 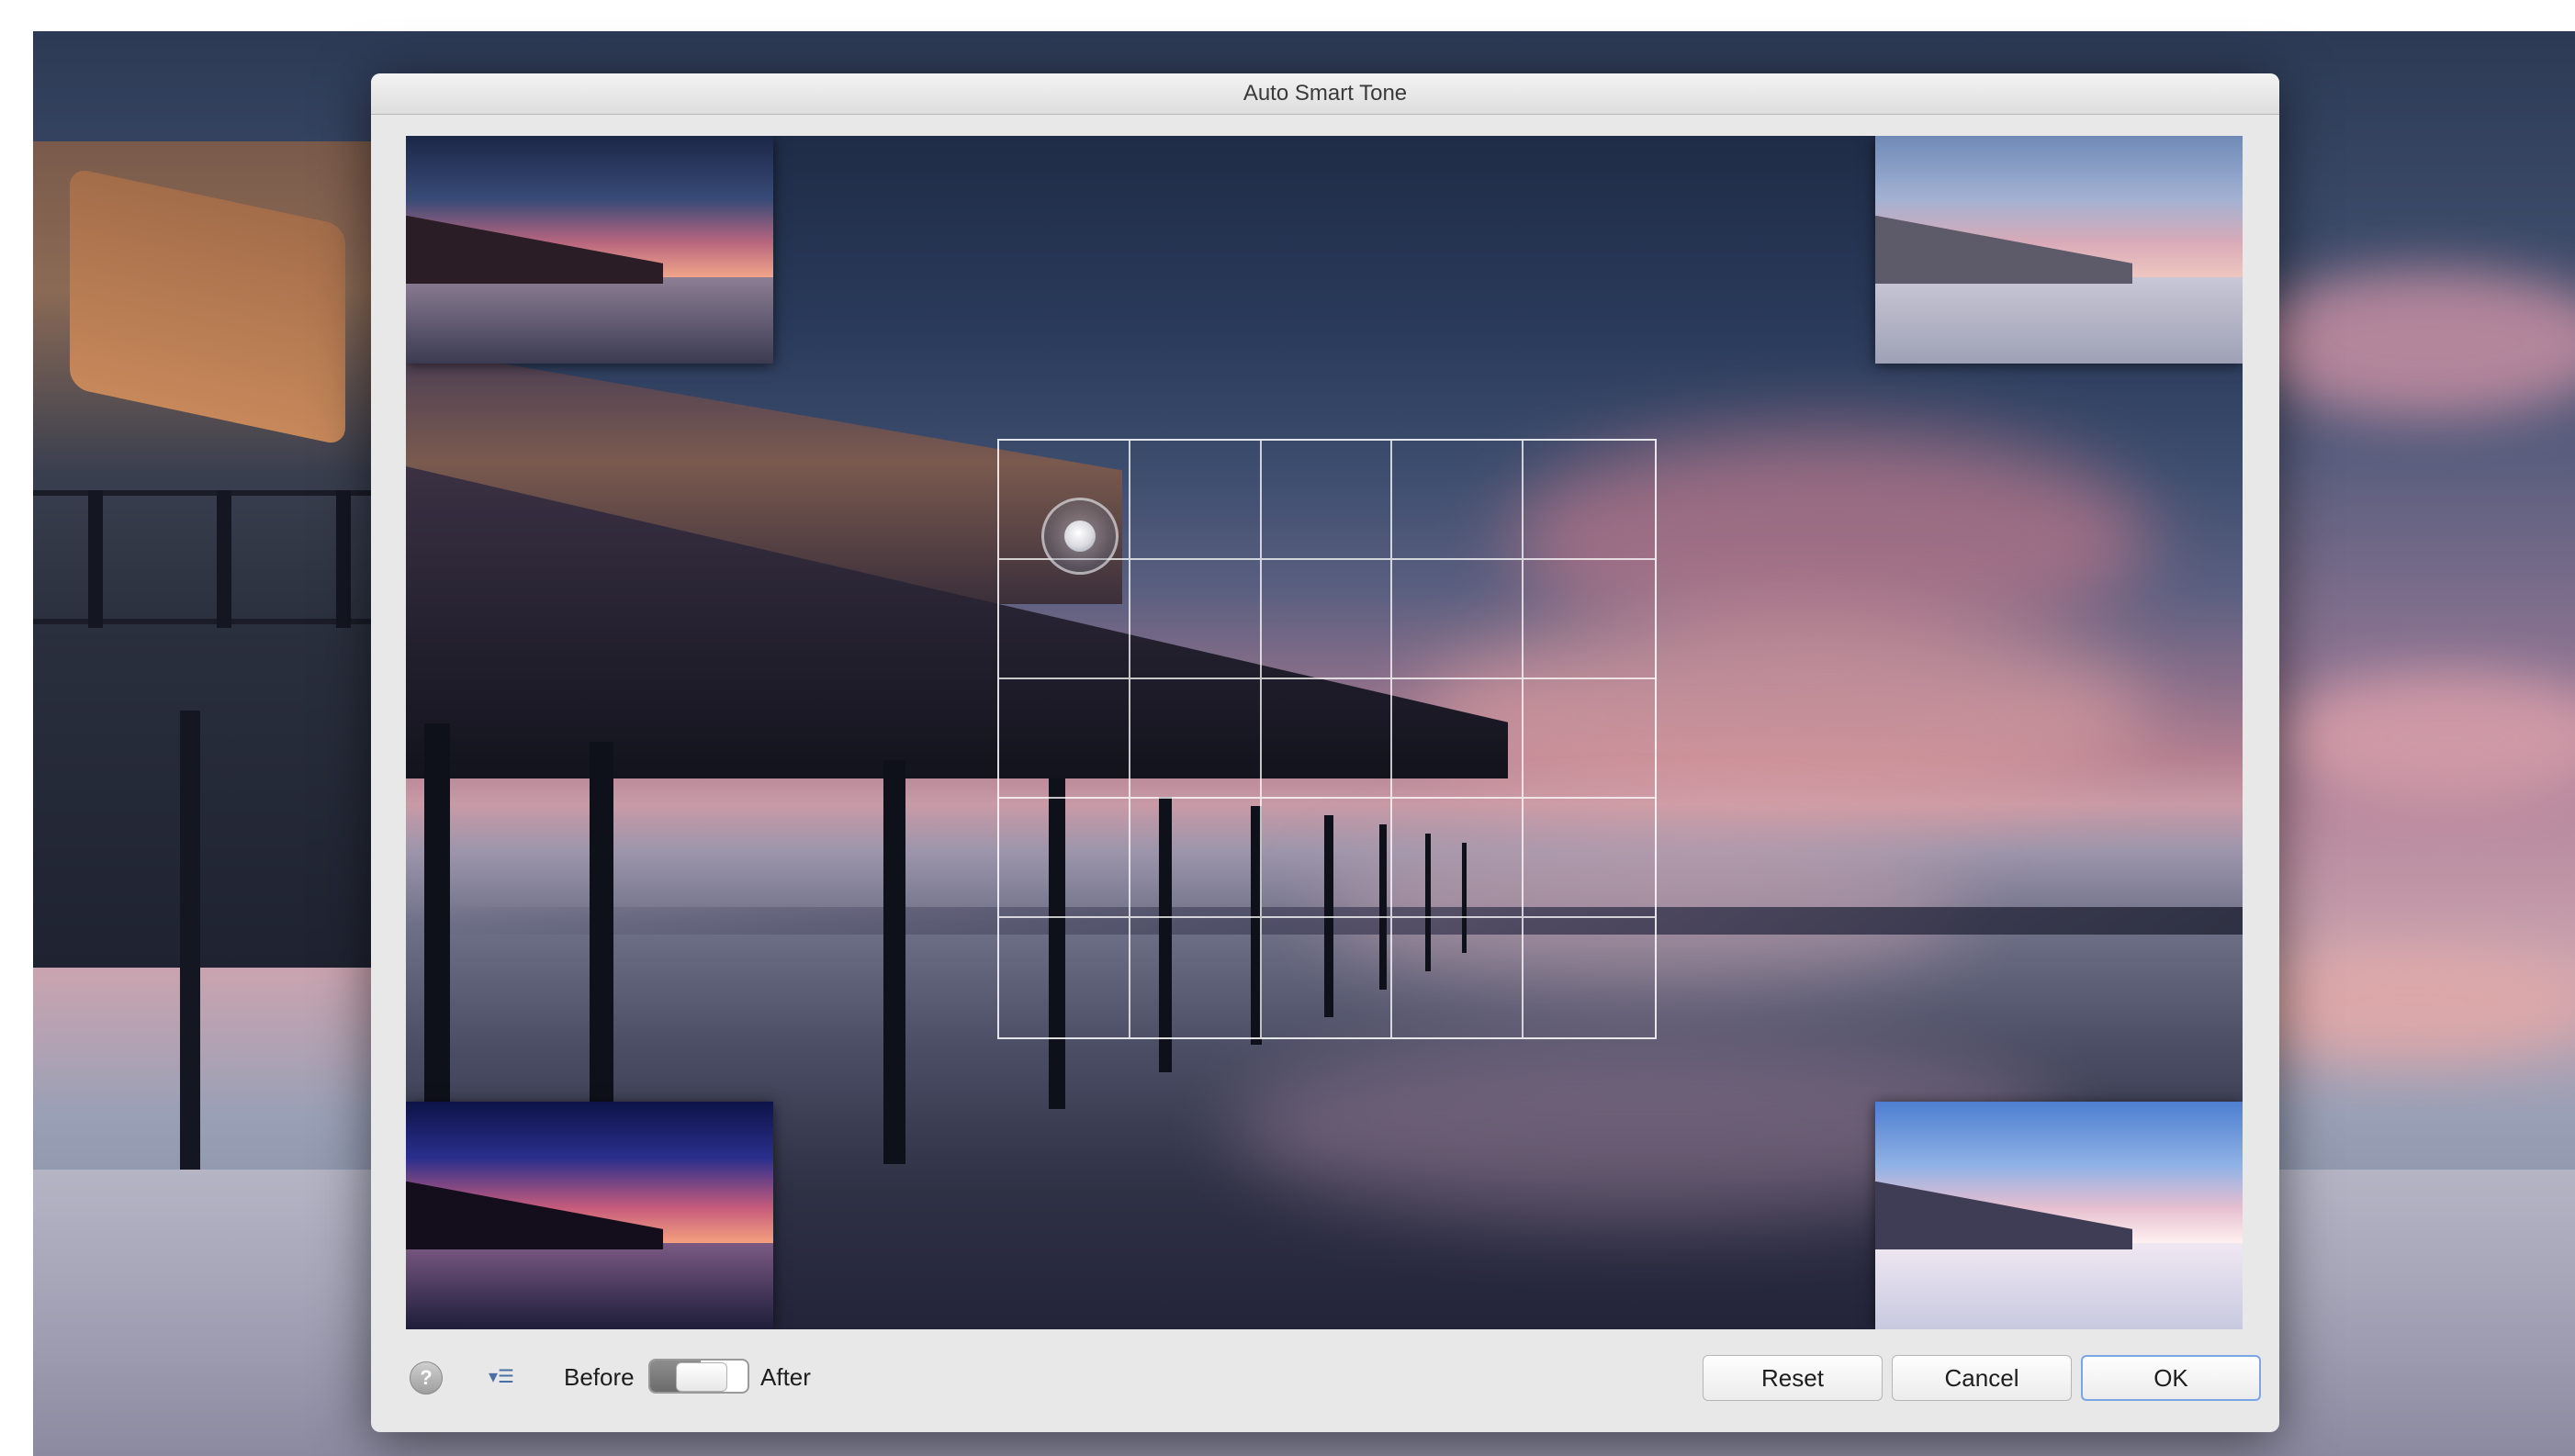 What do you see at coordinates (427, 1377) in the screenshot?
I see `help-icon: ?` at bounding box center [427, 1377].